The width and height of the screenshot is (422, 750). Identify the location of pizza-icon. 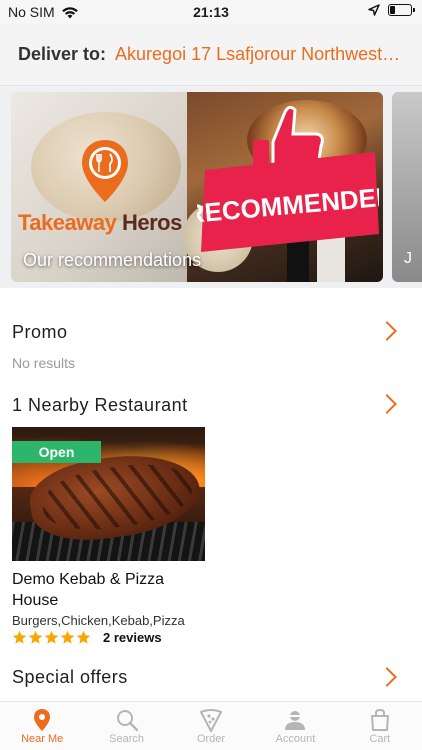
(211, 720).